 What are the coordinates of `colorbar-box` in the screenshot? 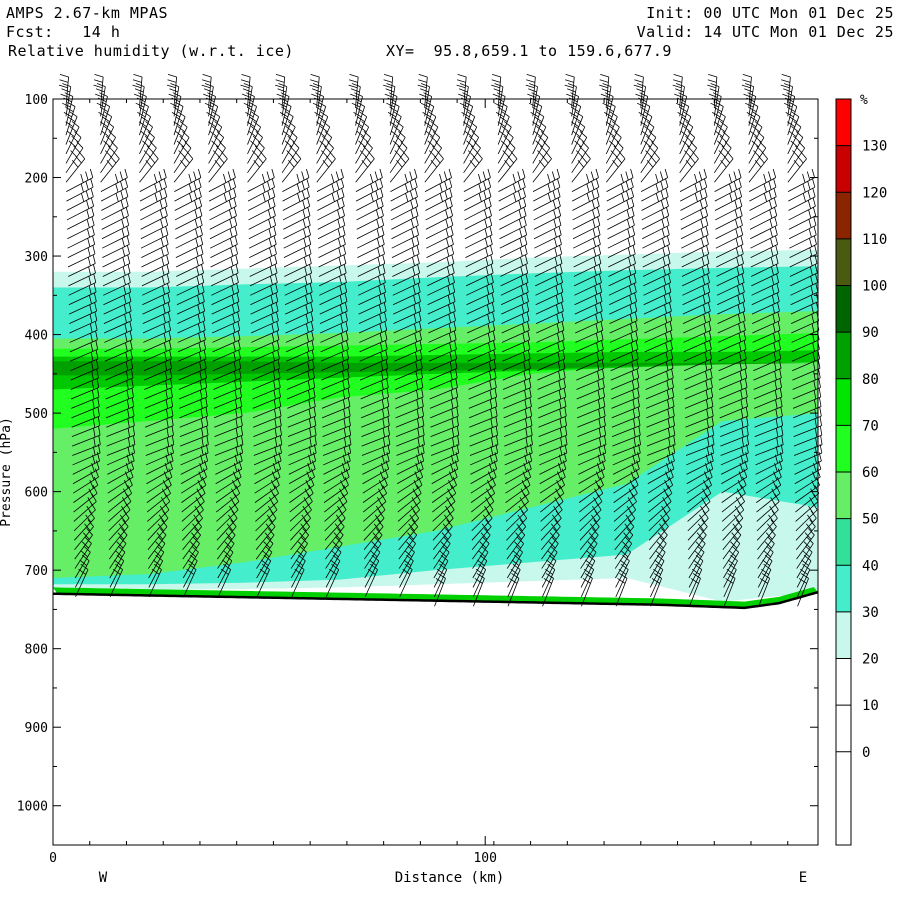 It's located at (843, 682).